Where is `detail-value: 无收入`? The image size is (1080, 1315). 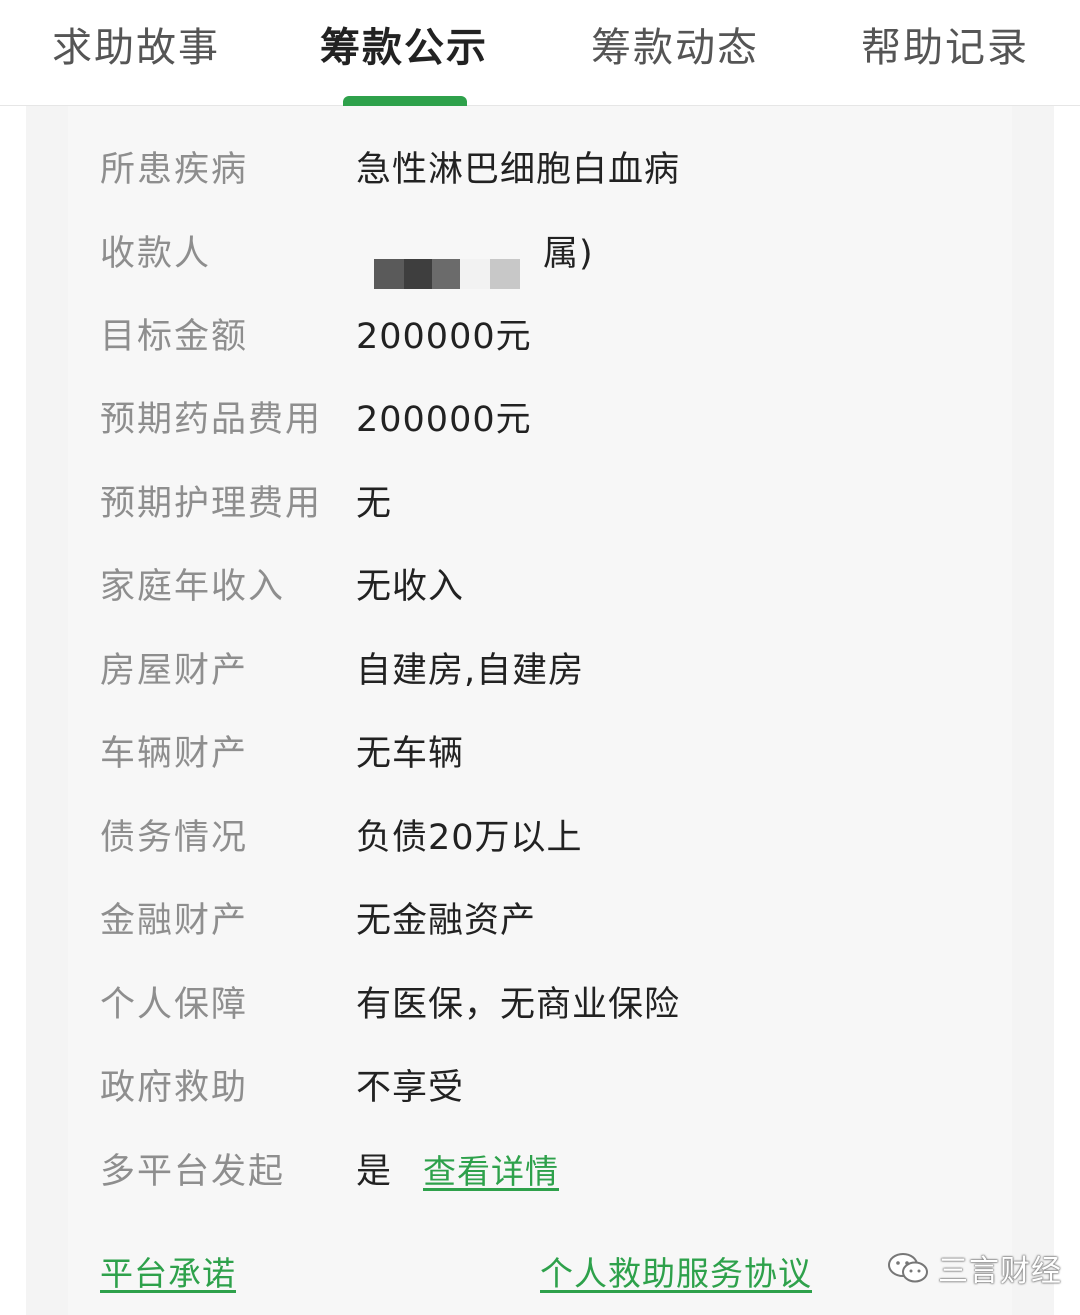
detail-value: 无收入 is located at coordinates (410, 587).